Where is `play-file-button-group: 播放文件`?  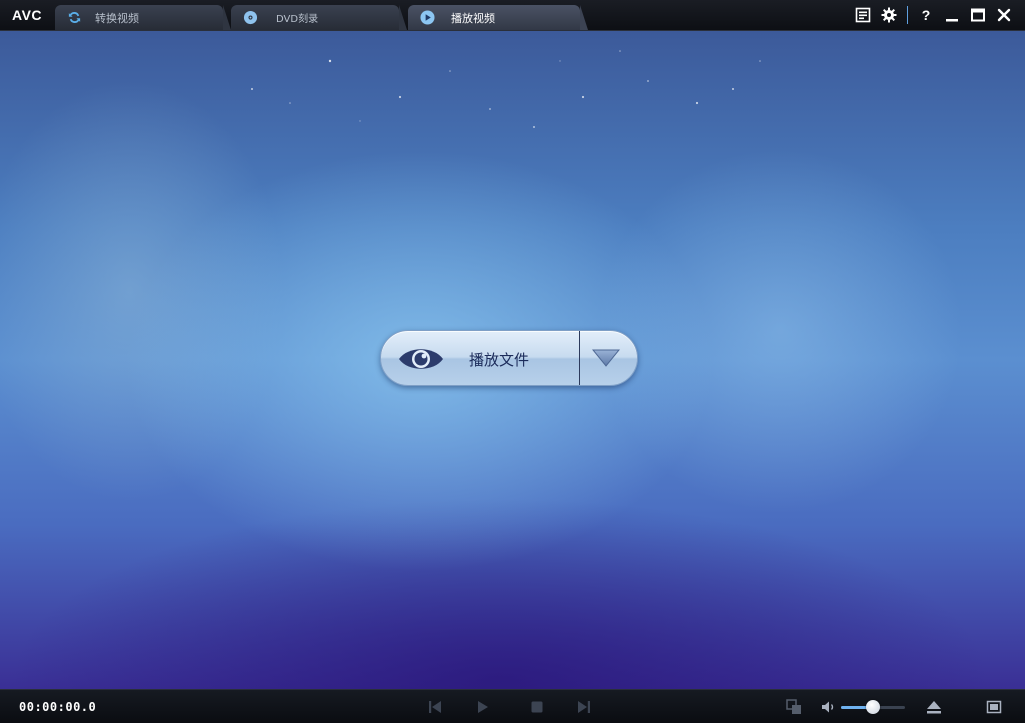
play-file-button-group: 播放文件 is located at coordinates (509, 358).